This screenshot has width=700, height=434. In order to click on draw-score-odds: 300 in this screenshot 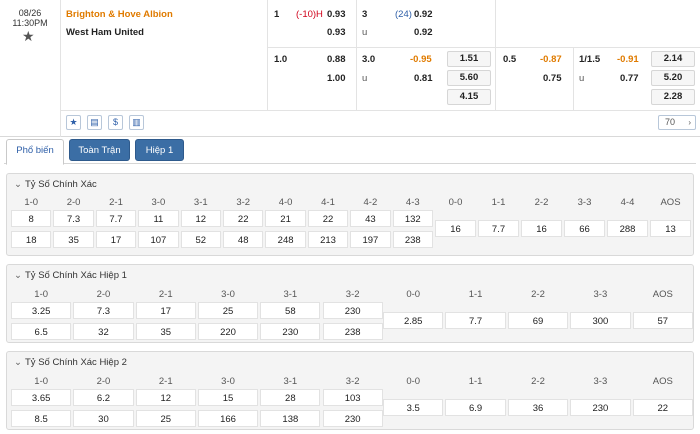, I will do `click(600, 320)`.